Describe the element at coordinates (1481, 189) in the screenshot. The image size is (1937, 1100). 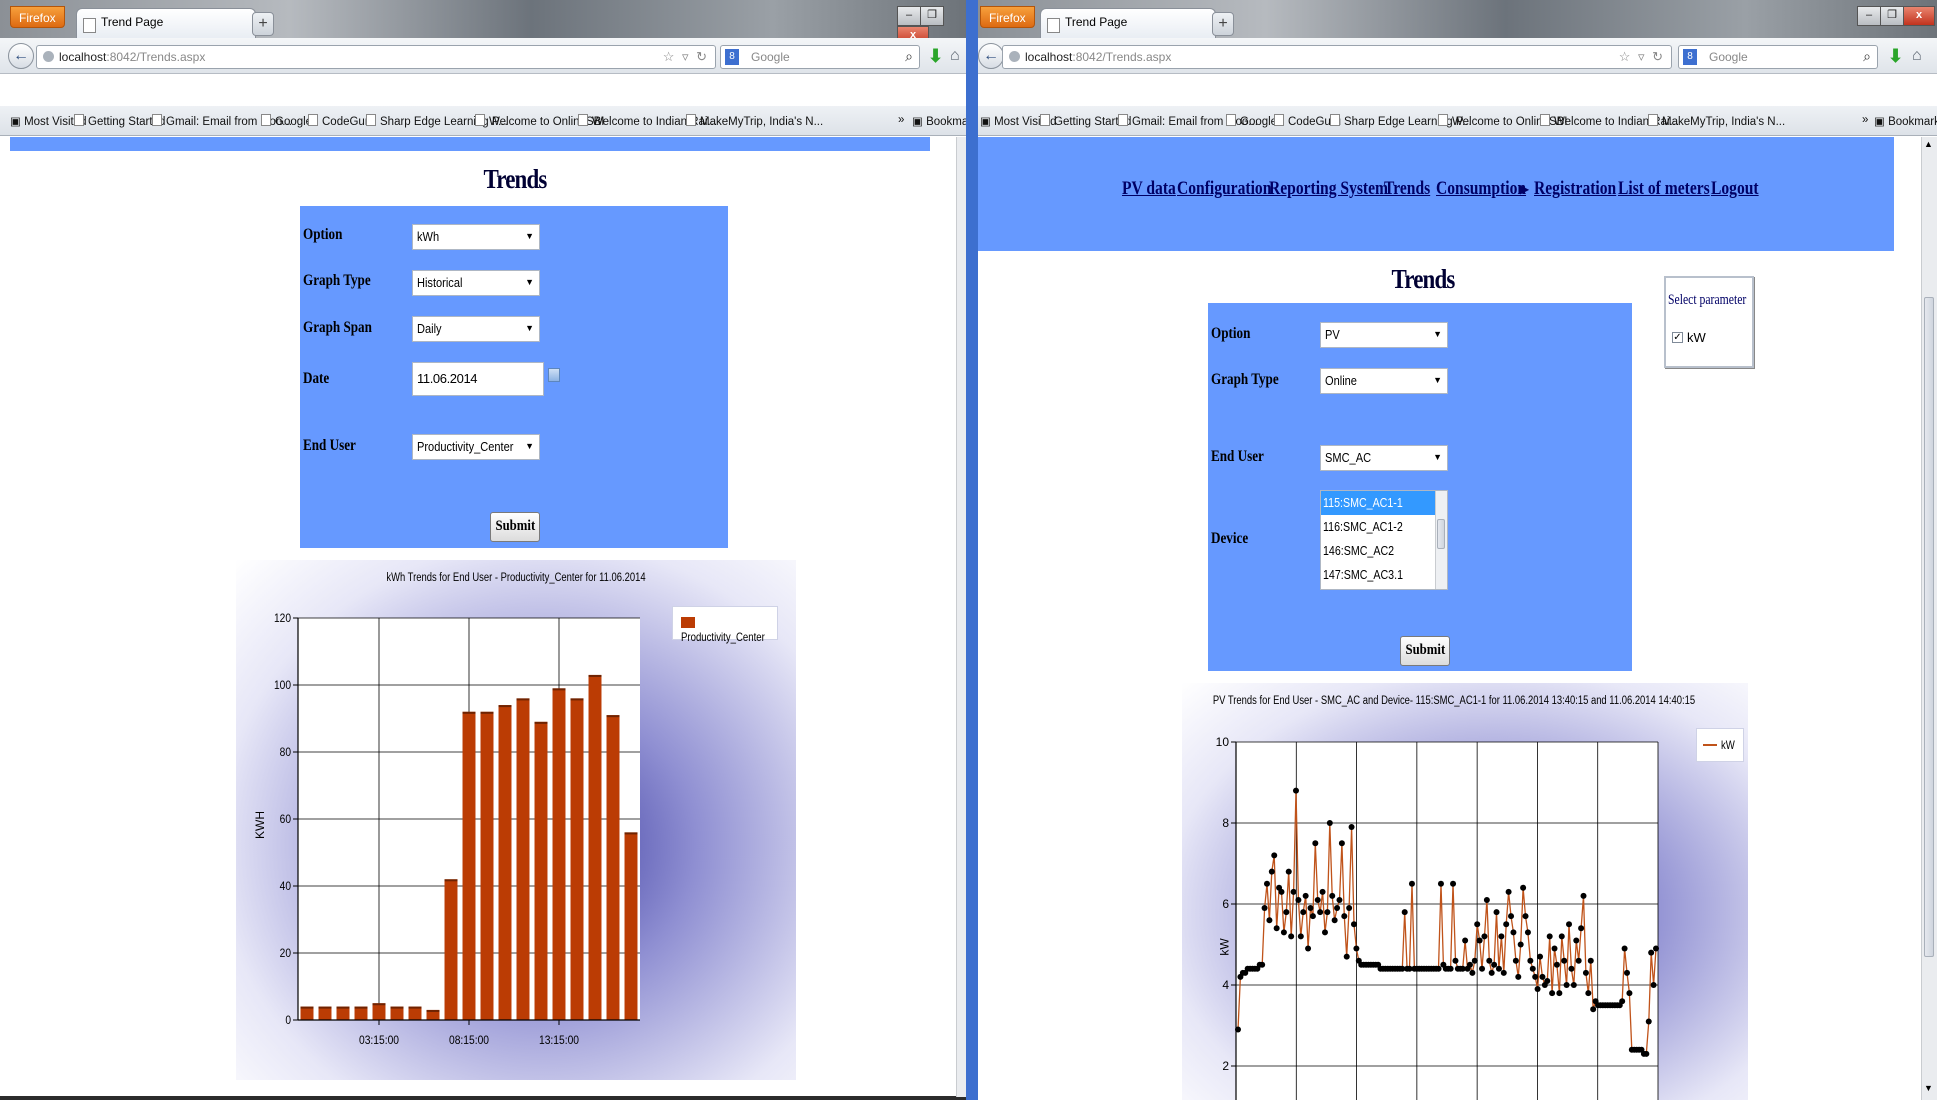
I see `nav-link-consumption: Consumption` at that location.